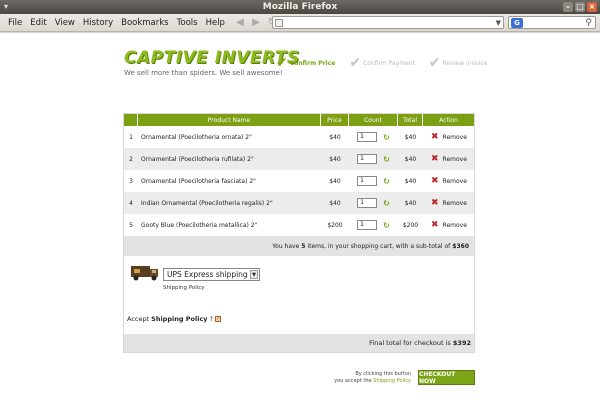 This screenshot has width=600, height=400. I want to click on checkout-now-button: CHECKOUT NOW, so click(446, 377).